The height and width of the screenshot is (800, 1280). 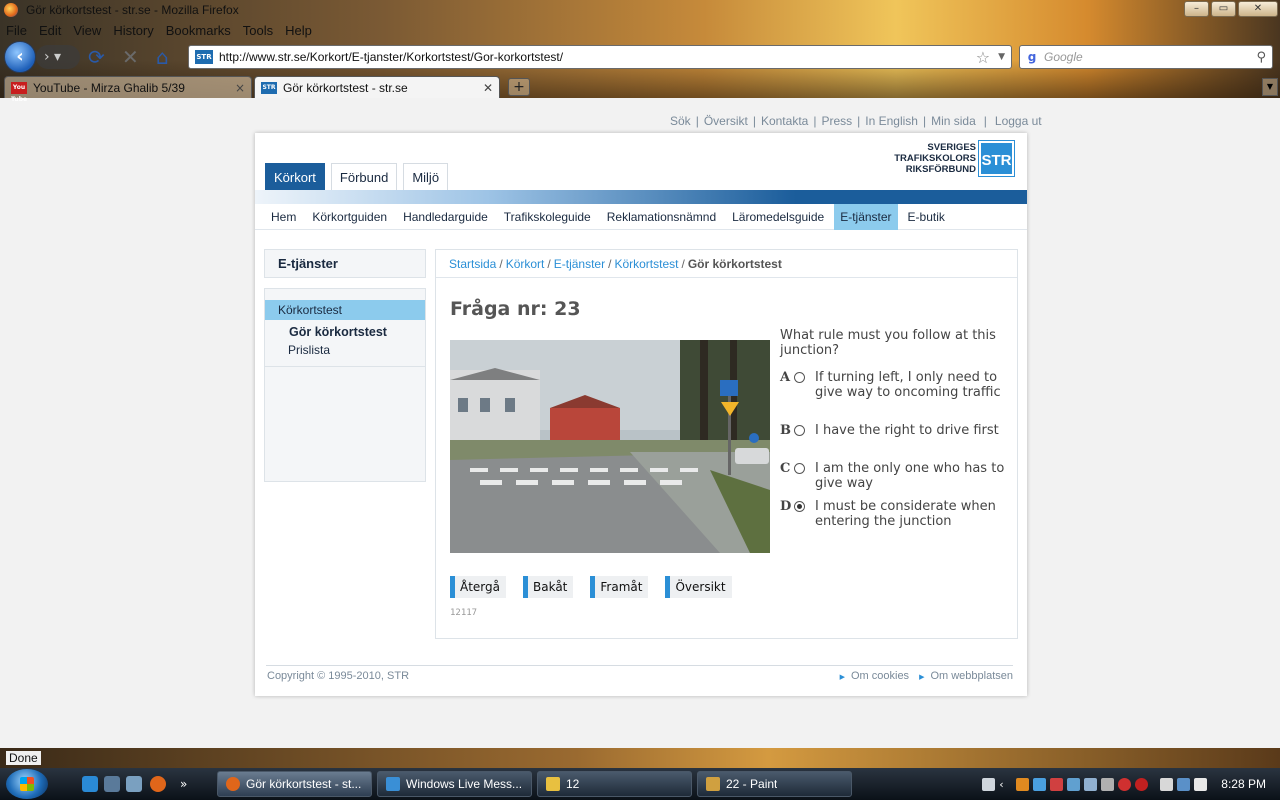 What do you see at coordinates (445, 217) in the screenshot?
I see `subnav-handledarguide: Handledarguide` at bounding box center [445, 217].